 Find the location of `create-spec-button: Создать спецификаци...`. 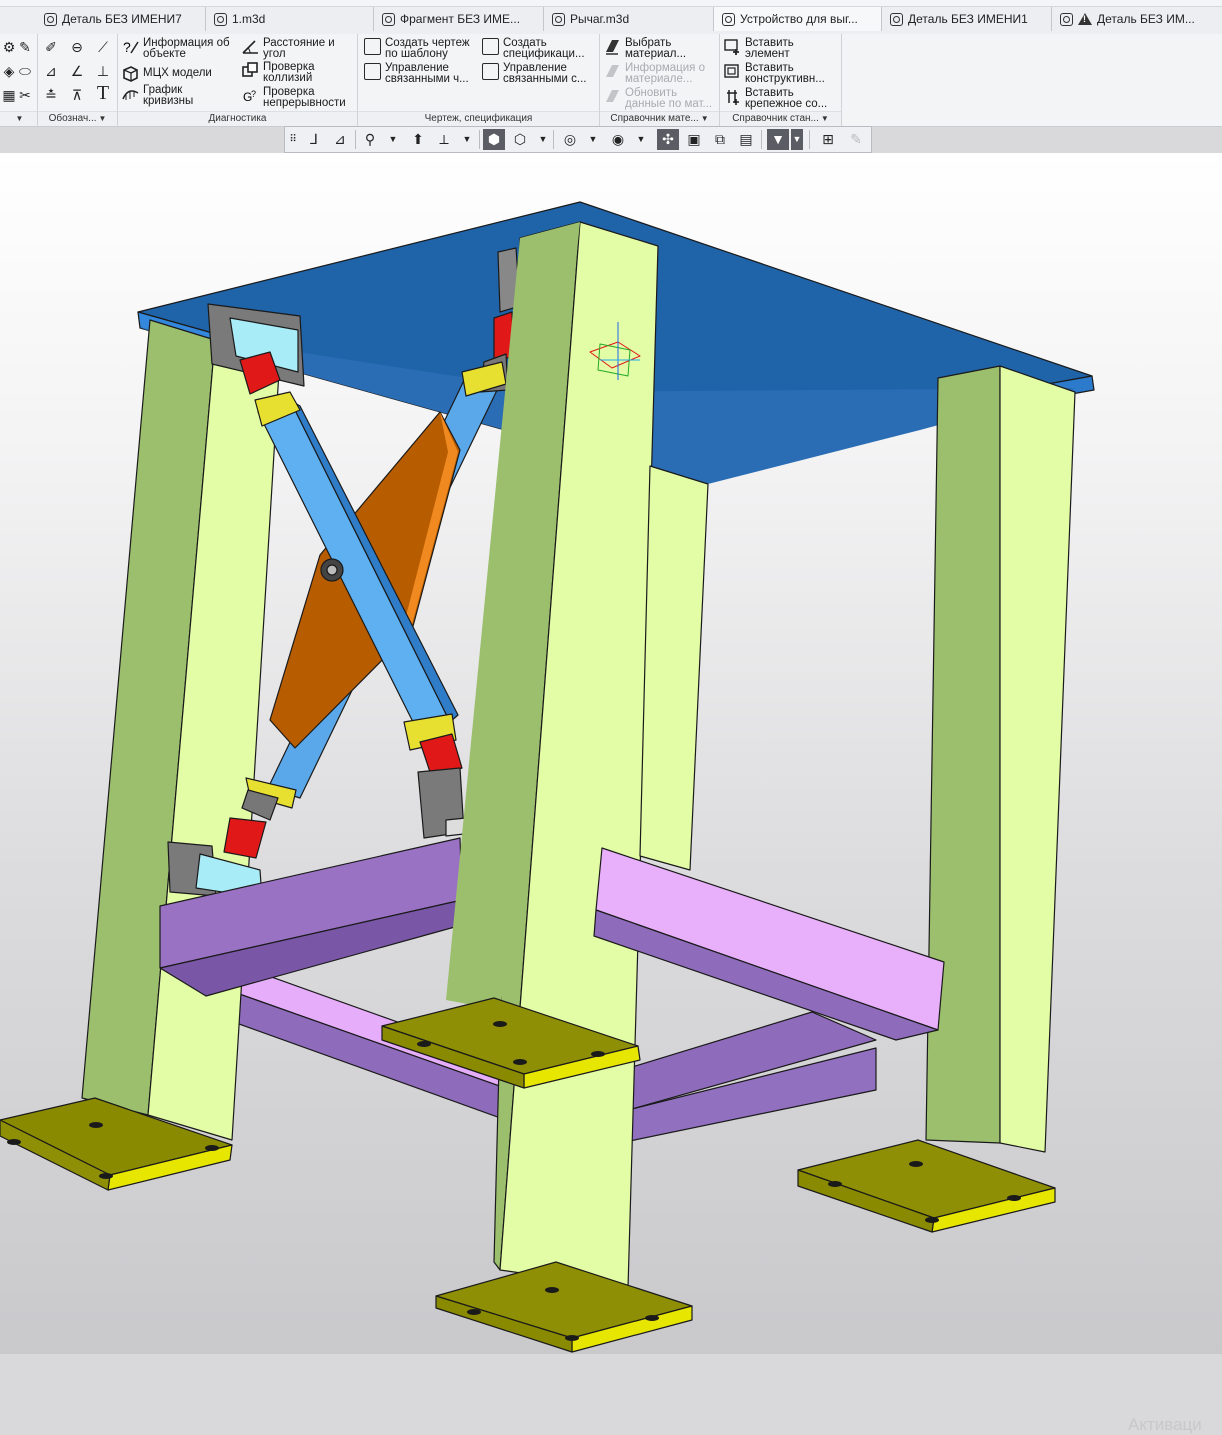

create-spec-button: Создать спецификаци... is located at coordinates (533, 48).